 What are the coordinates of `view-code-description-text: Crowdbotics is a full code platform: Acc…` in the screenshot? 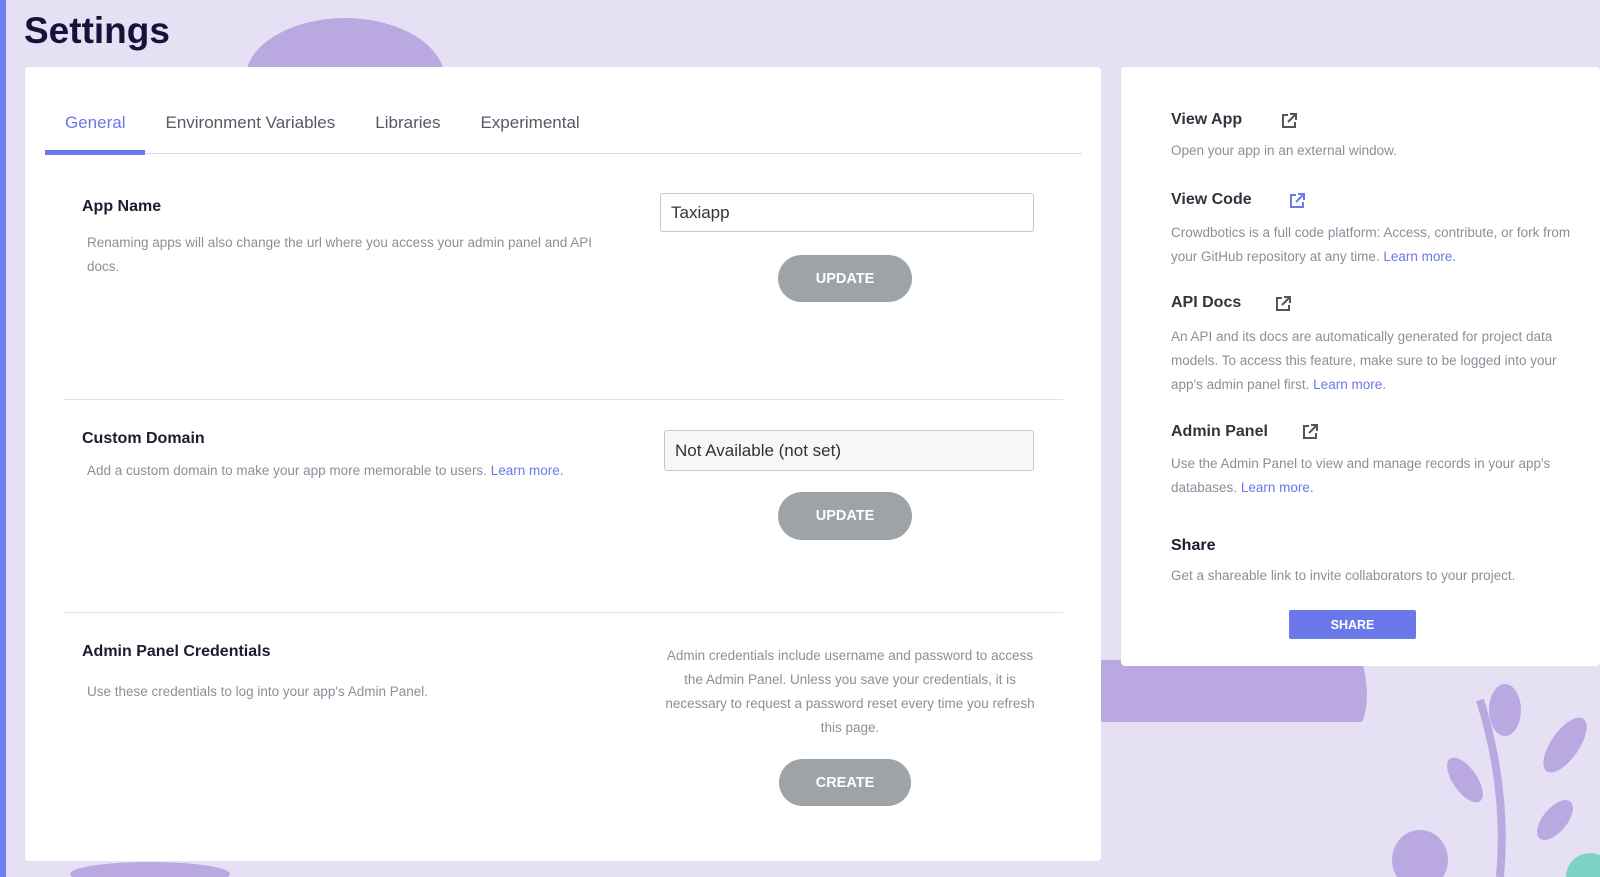 It's located at (1371, 244).